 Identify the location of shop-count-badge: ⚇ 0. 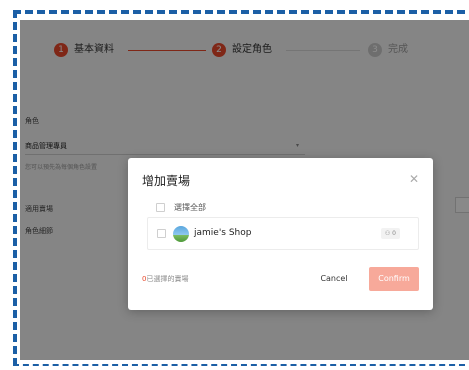
(390, 233).